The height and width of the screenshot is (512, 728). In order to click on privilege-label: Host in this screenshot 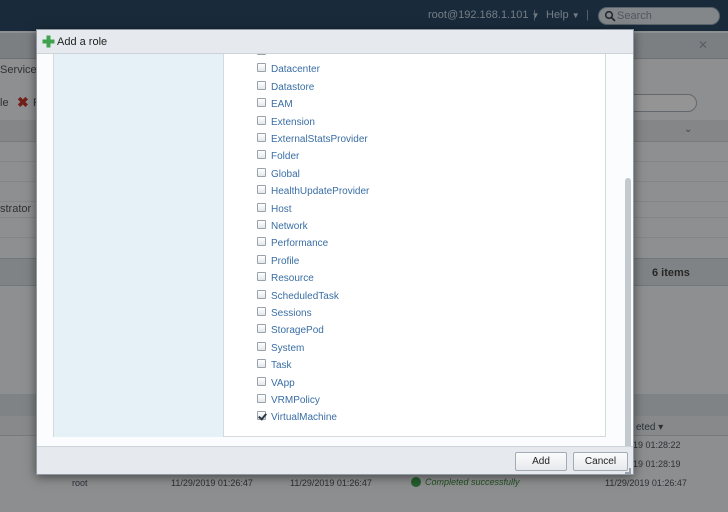, I will do `click(281, 209)`.